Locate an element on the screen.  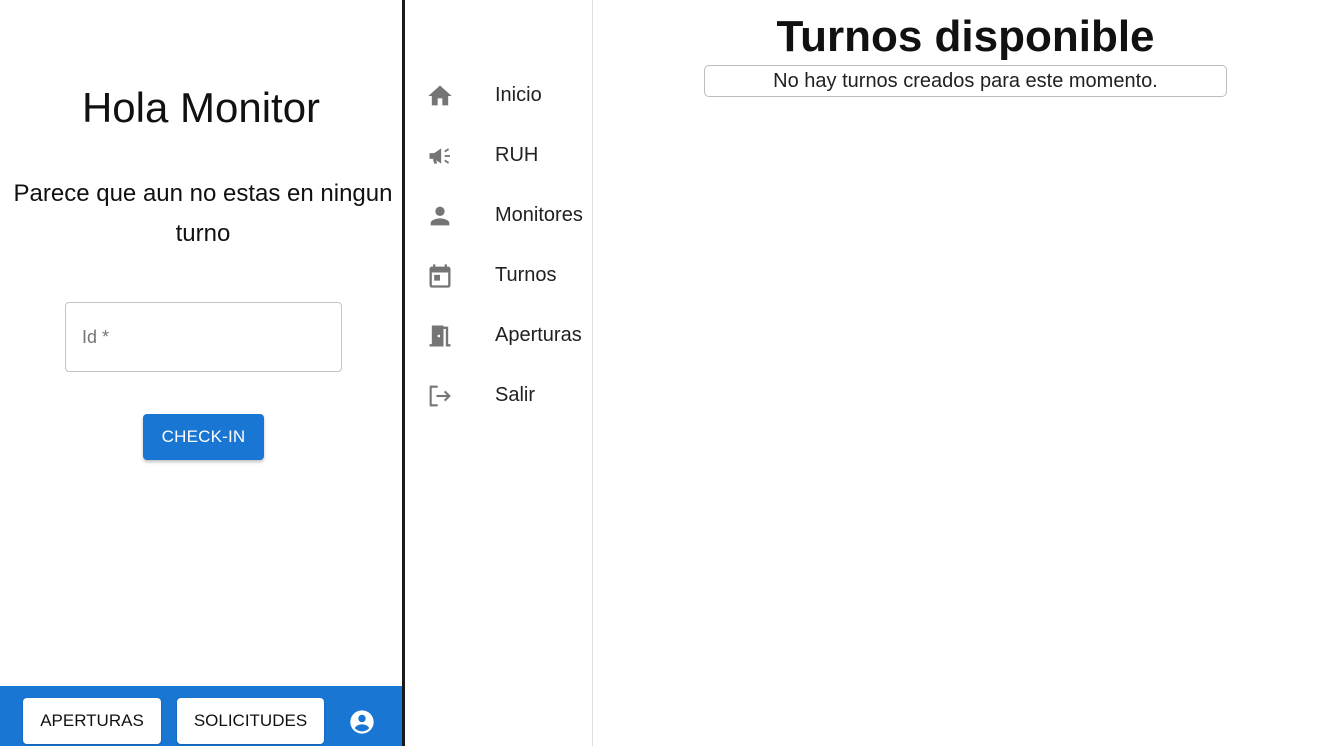
page-title: Turnos disponible is located at coordinates (965, 36).